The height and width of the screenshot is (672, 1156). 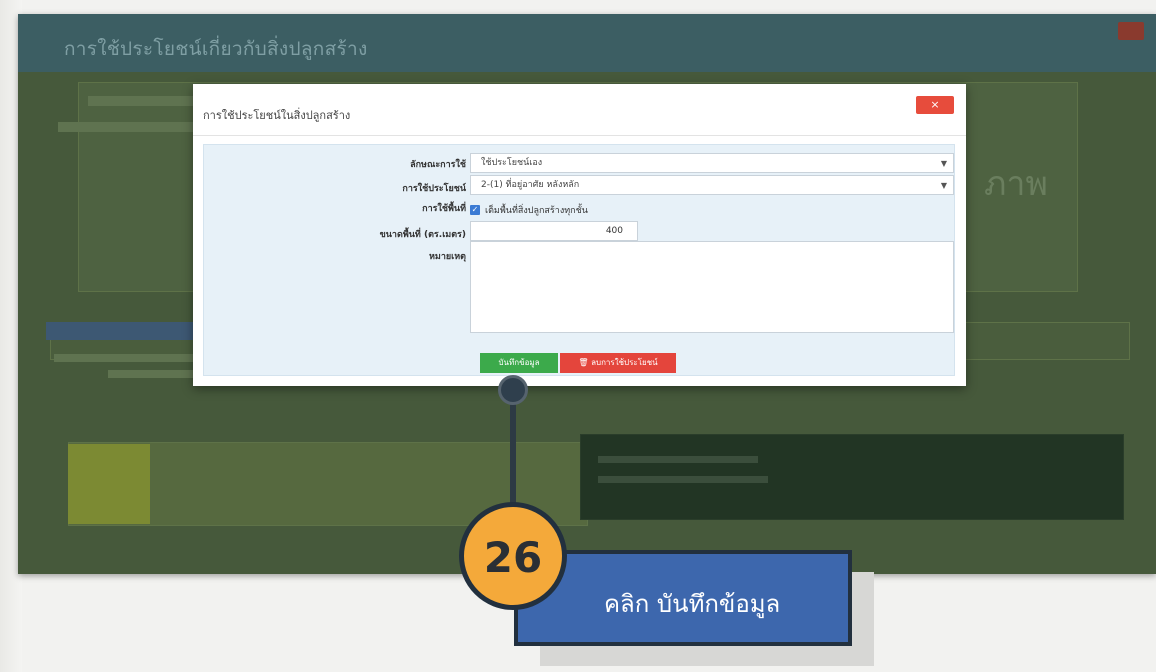 What do you see at coordinates (1131, 31) in the screenshot?
I see `window-close-button` at bounding box center [1131, 31].